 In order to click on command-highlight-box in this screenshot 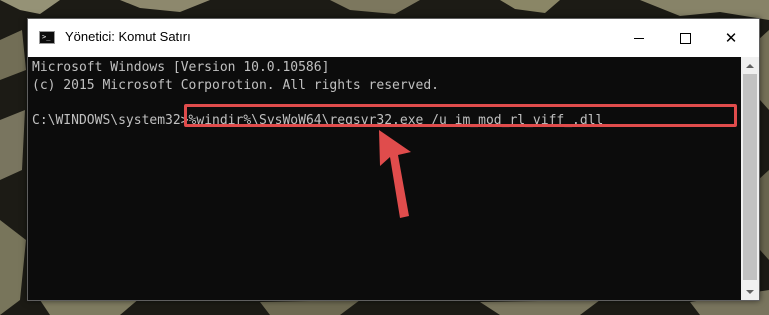, I will do `click(460, 115)`.